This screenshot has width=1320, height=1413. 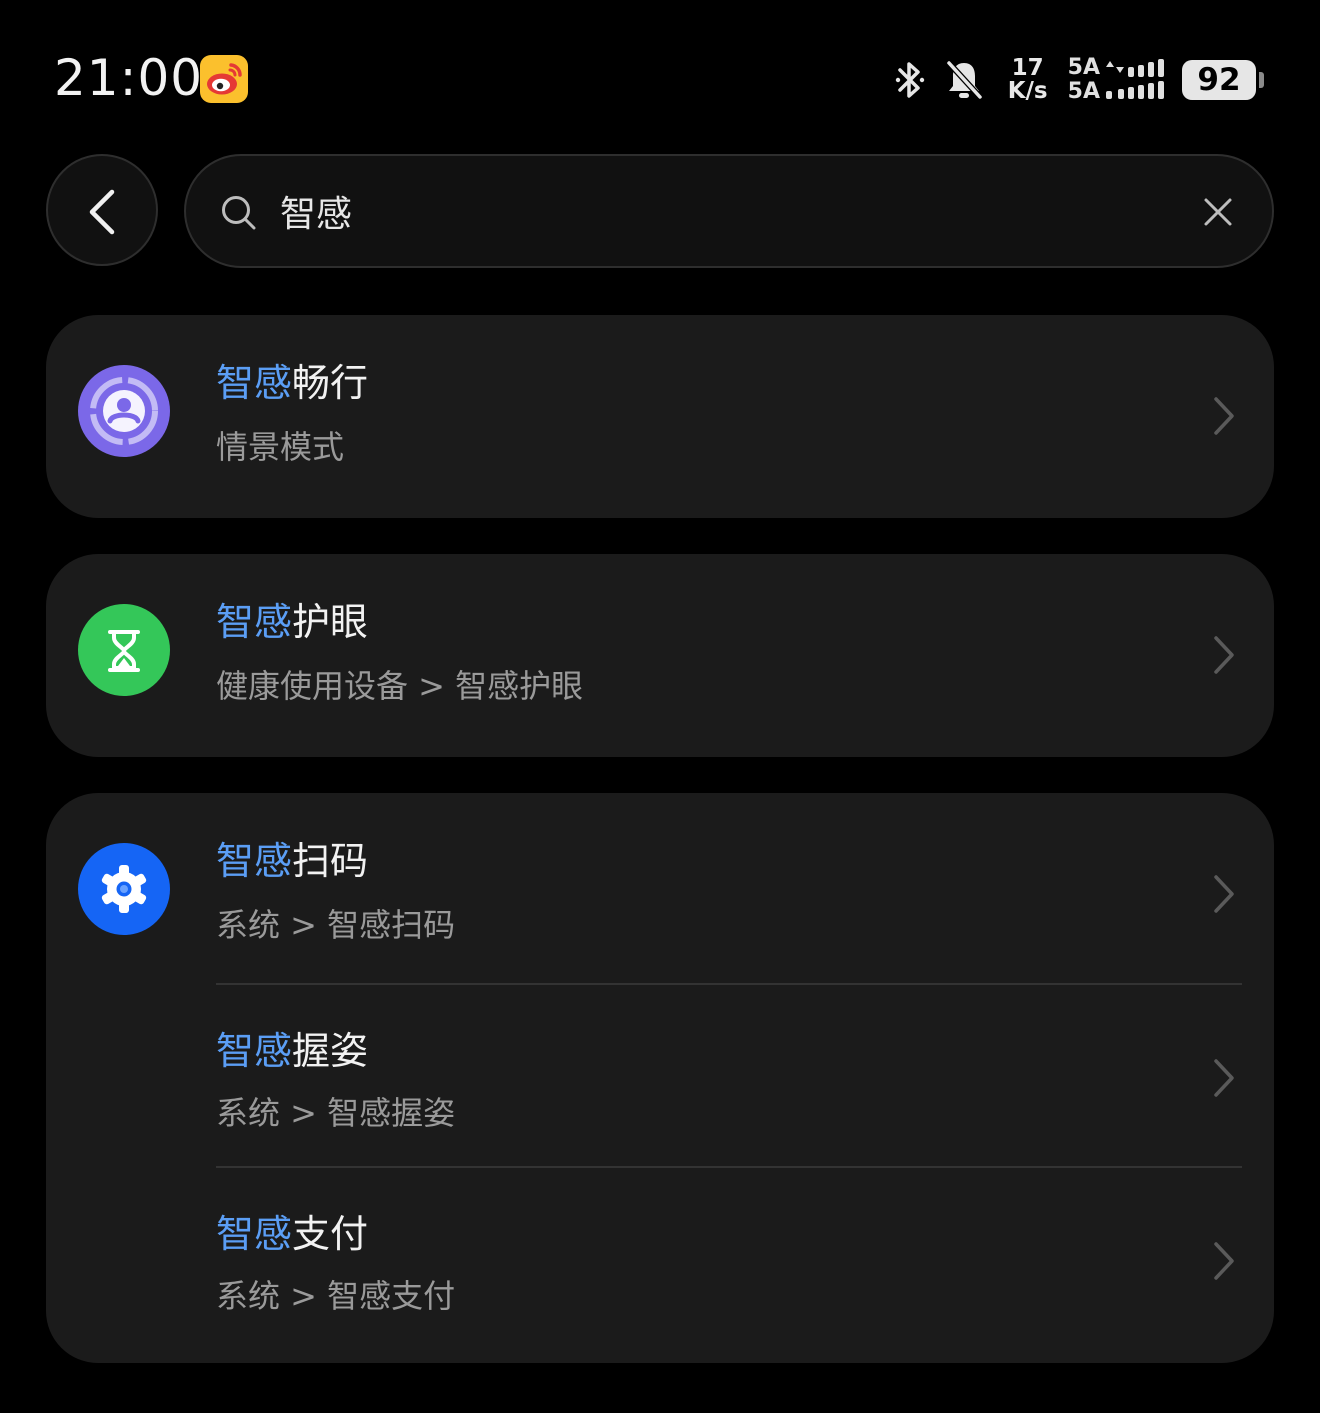 I want to click on result-item: 智感扫码 系统 > 智感扫码, so click(x=660, y=889).